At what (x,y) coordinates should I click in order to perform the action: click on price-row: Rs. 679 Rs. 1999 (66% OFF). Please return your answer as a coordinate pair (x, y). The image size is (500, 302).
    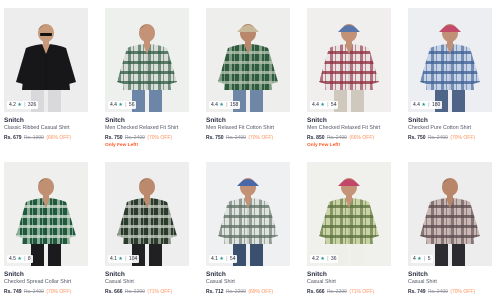
    Looking at the image, I should click on (46, 138).